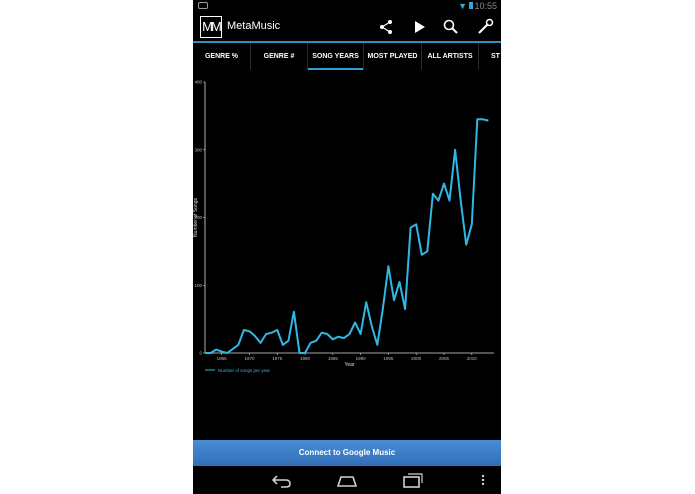 Image resolution: width=695 pixels, height=494 pixels. What do you see at coordinates (336, 56) in the screenshot?
I see `tab-song-years: SONG YEARS` at bounding box center [336, 56].